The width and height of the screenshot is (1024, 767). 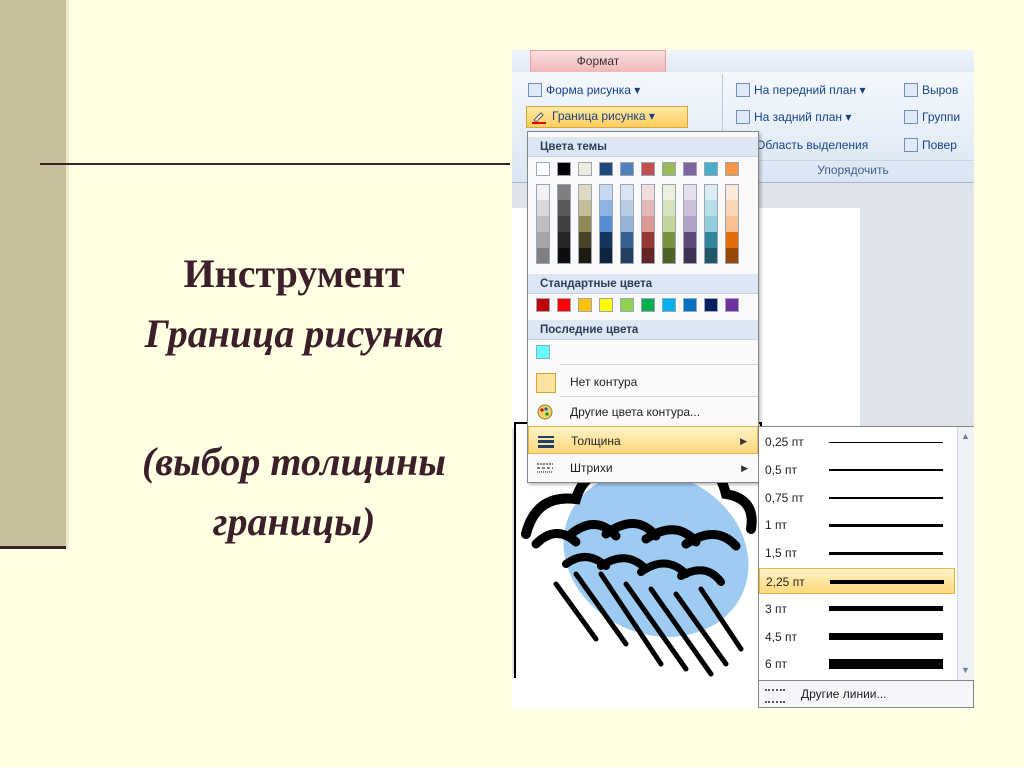 What do you see at coordinates (543, 352) in the screenshot?
I see `recent-color-swatch` at bounding box center [543, 352].